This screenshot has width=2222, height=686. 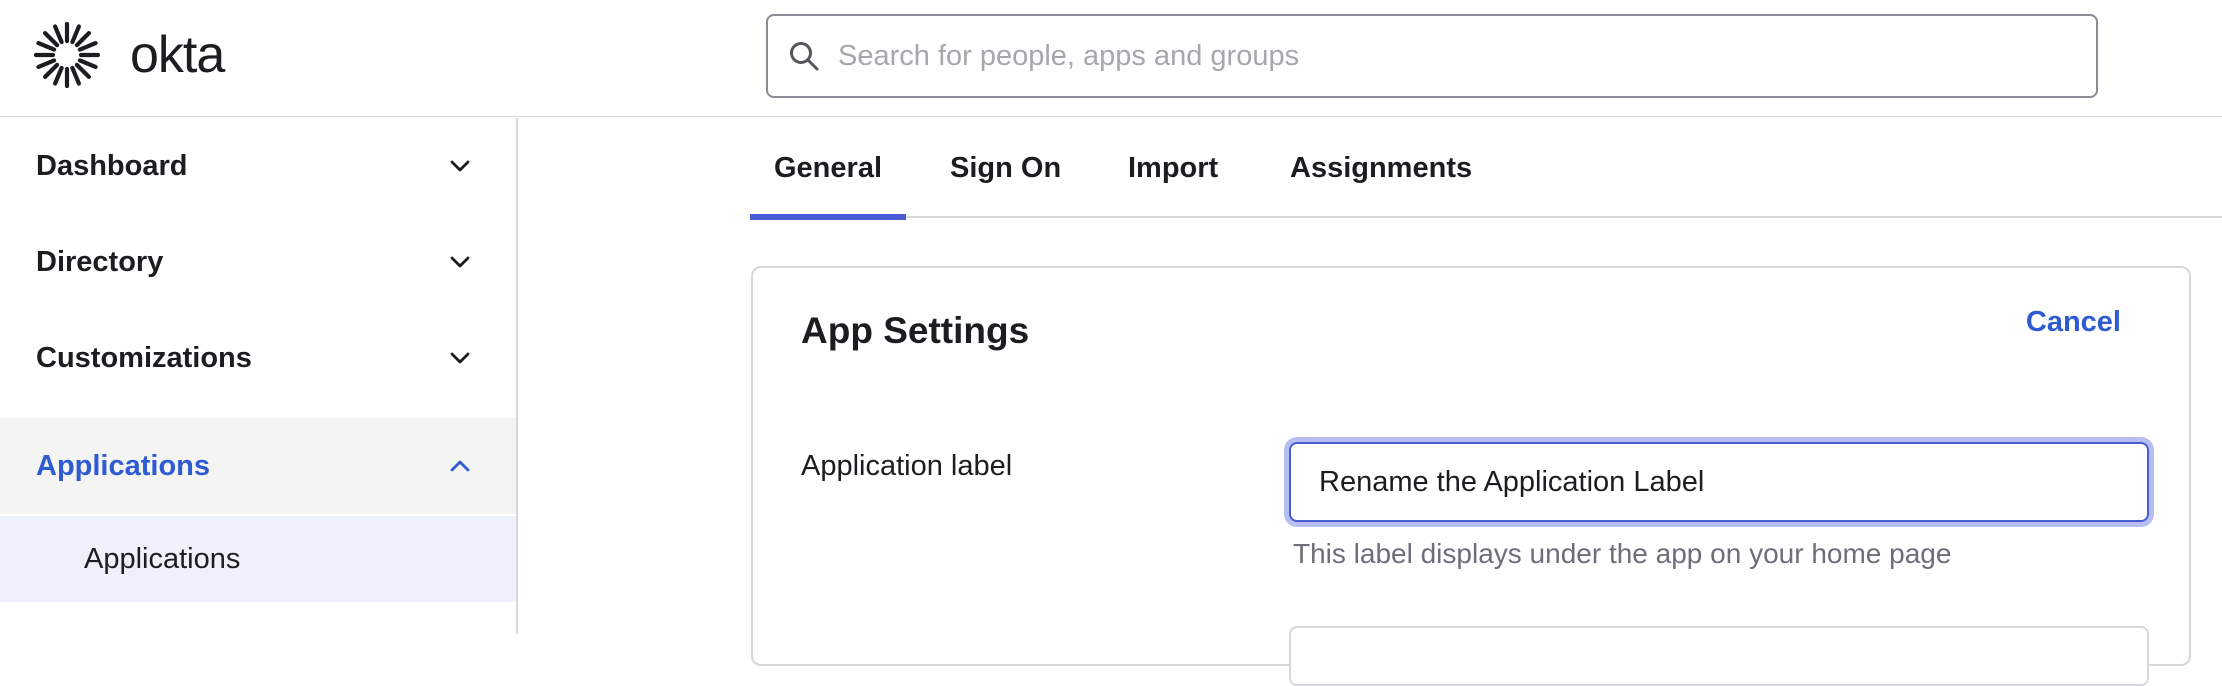 I want to click on panel-title: App Settings, so click(x=915, y=330).